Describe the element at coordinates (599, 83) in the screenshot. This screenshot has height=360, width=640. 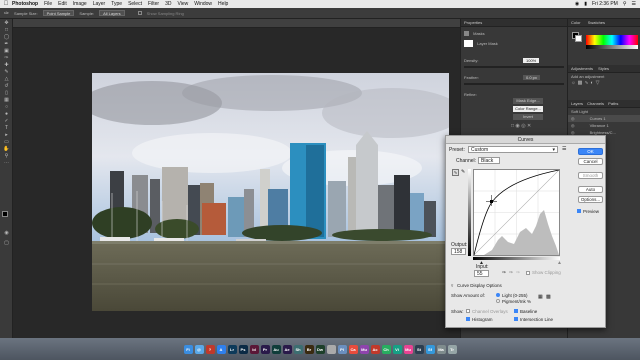
I see `vibrance-icon: ▽` at that location.